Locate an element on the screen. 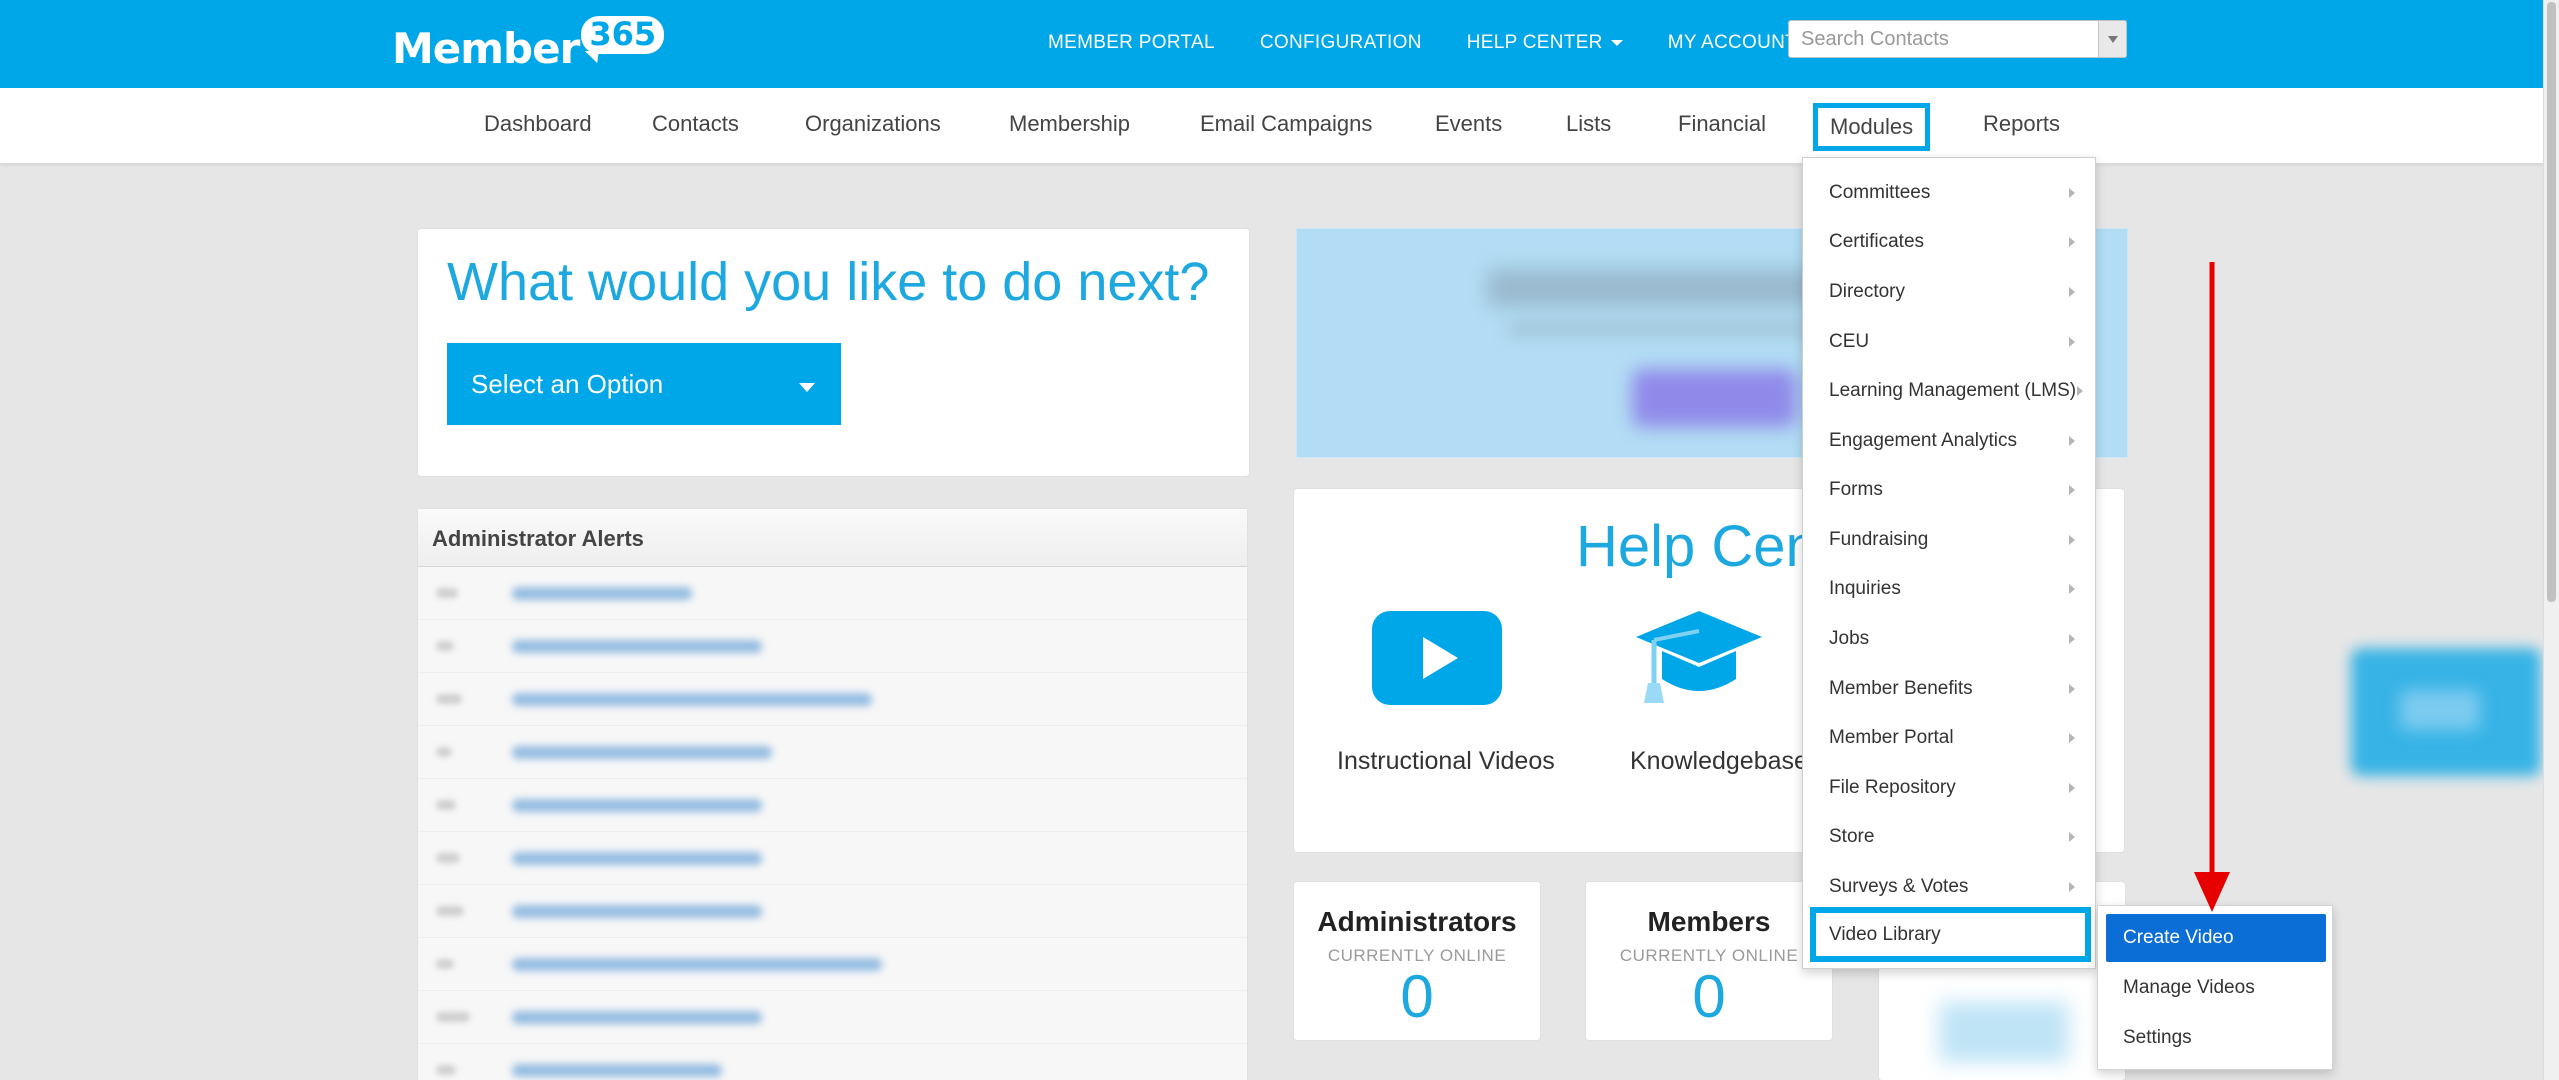 Image resolution: width=2559 pixels, height=1080 pixels. knowledgebase-label: Knowledgebase is located at coordinates (1719, 761).